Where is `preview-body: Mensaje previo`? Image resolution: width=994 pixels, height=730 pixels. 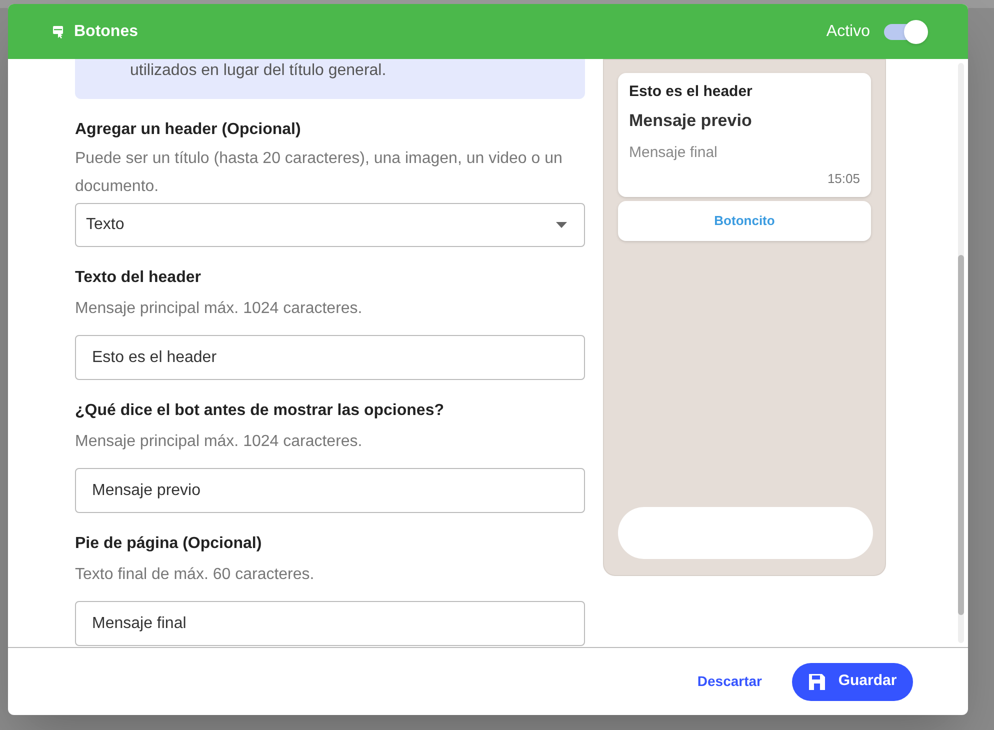 preview-body: Mensaje previo is located at coordinates (691, 121).